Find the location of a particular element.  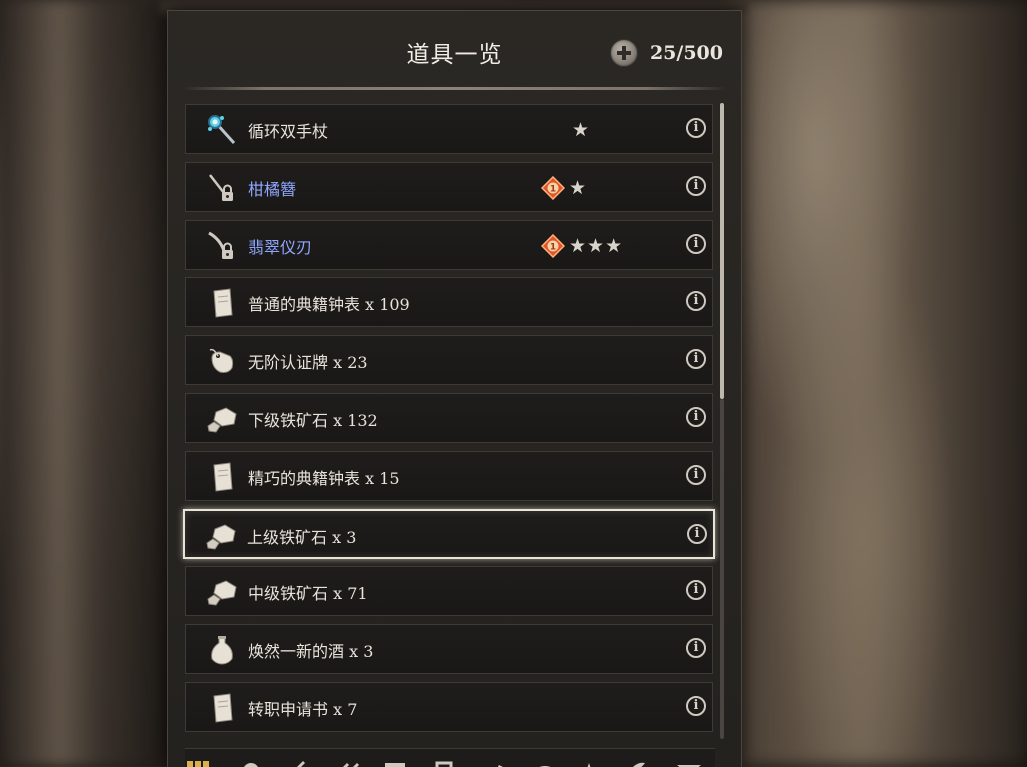

panel-header: 道具一览 25/500 is located at coordinates (454, 50).